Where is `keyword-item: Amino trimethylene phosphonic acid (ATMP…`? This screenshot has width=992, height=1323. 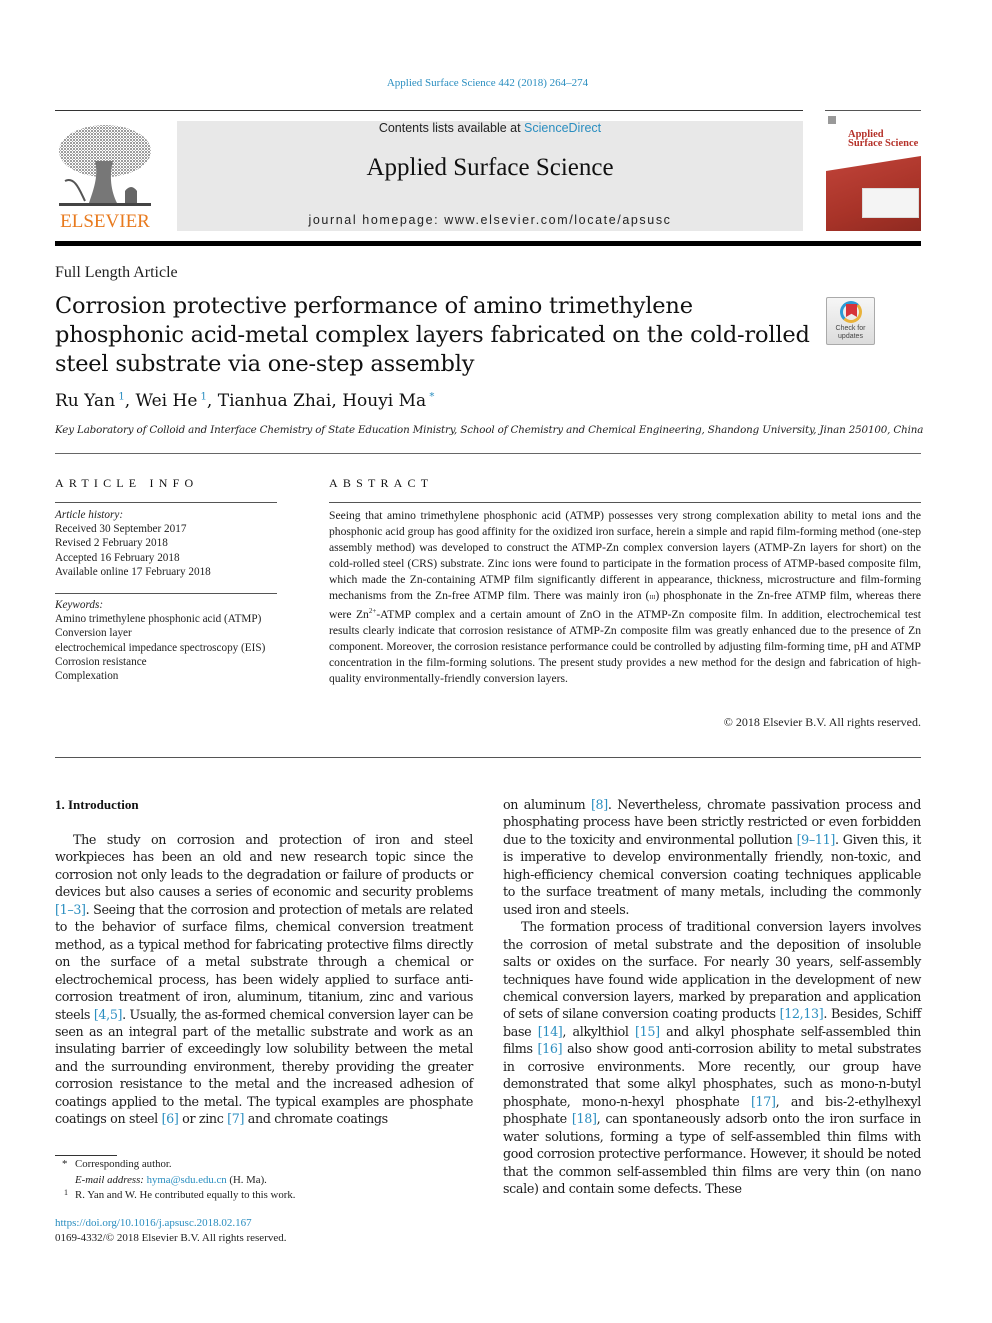
keyword-item: Amino trimethylene phosphonic acid (ATMP… is located at coordinates (158, 619).